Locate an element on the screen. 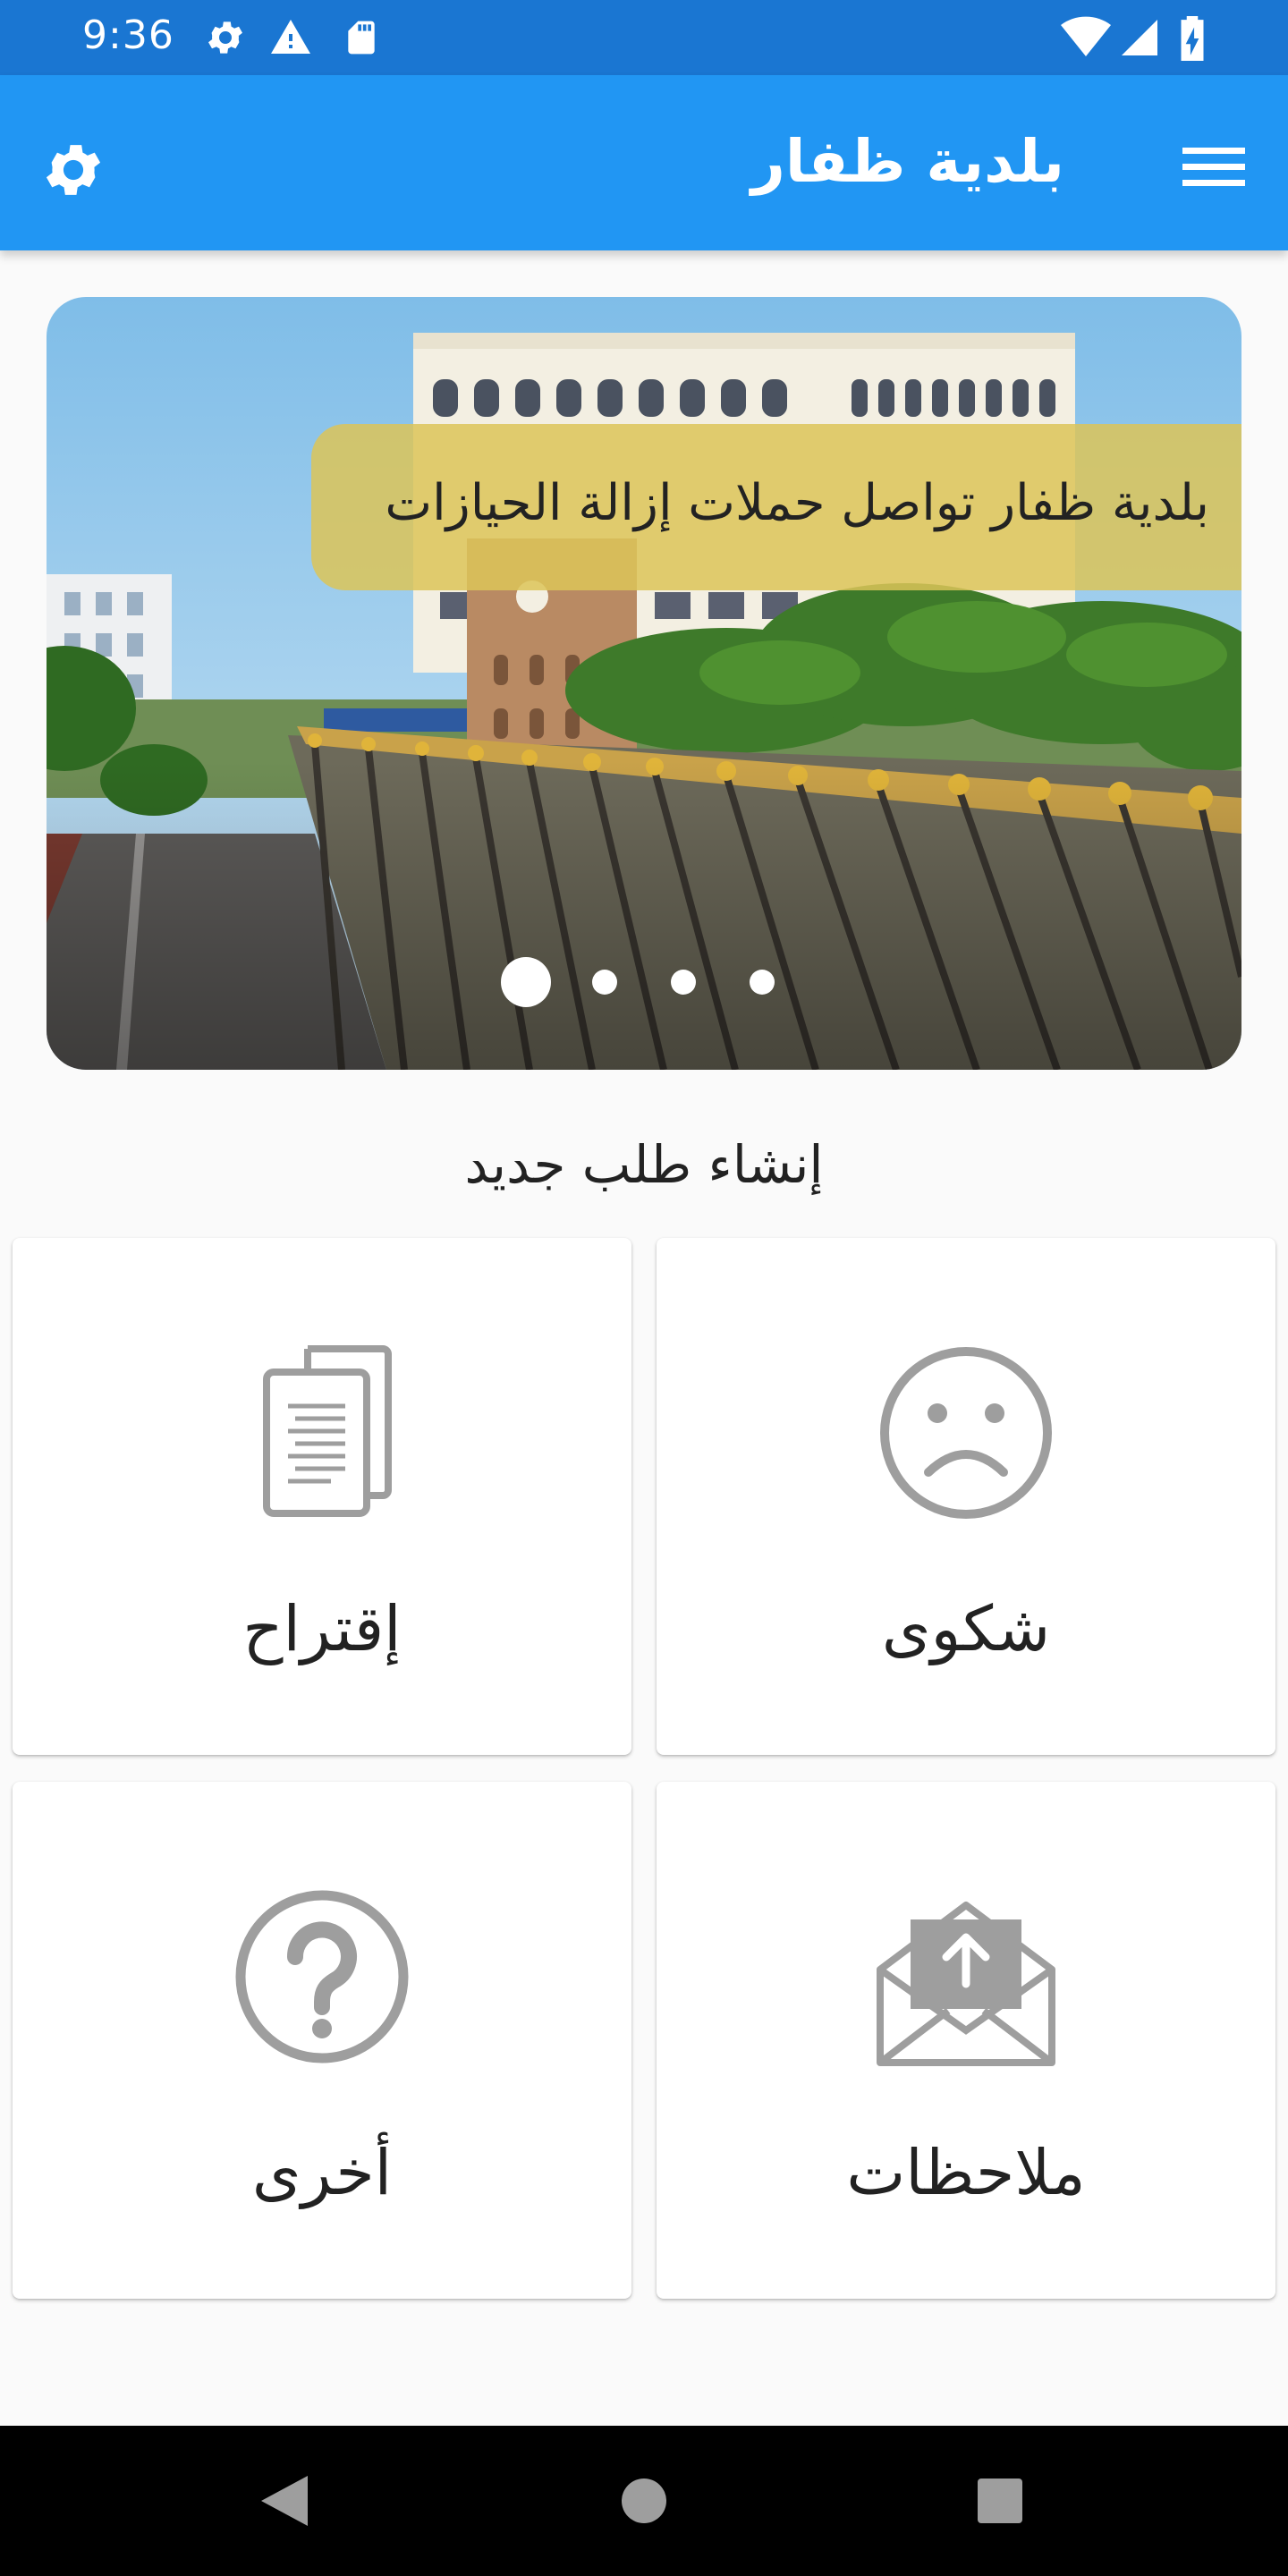  warning-icon is located at coordinates (290, 39).